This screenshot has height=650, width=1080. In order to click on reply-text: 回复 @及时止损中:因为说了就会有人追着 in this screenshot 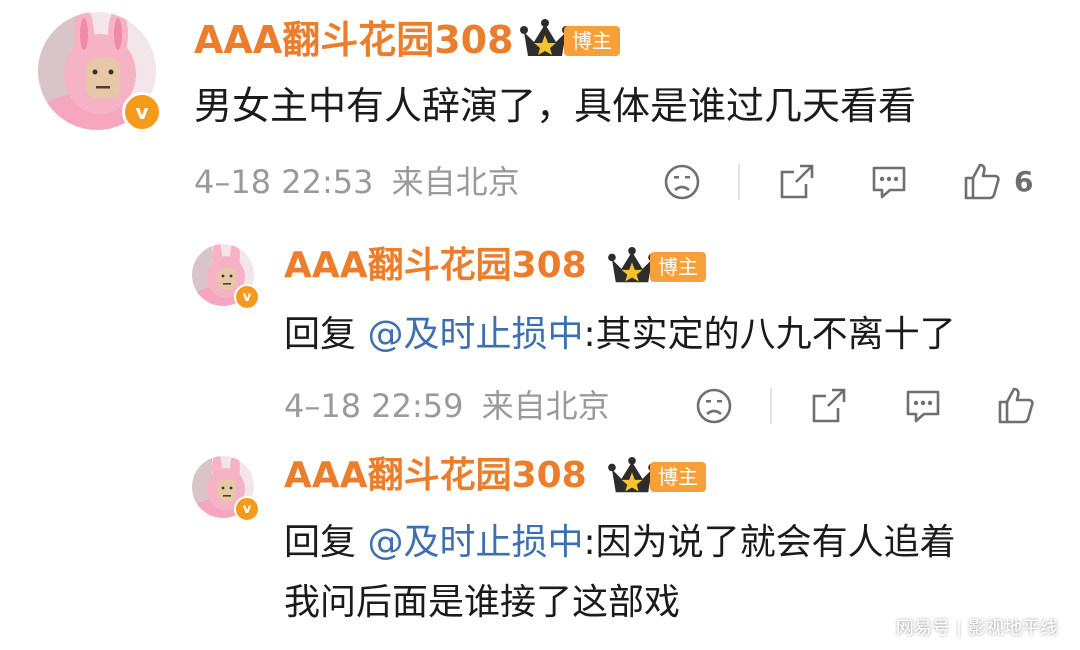, I will do `click(620, 543)`.